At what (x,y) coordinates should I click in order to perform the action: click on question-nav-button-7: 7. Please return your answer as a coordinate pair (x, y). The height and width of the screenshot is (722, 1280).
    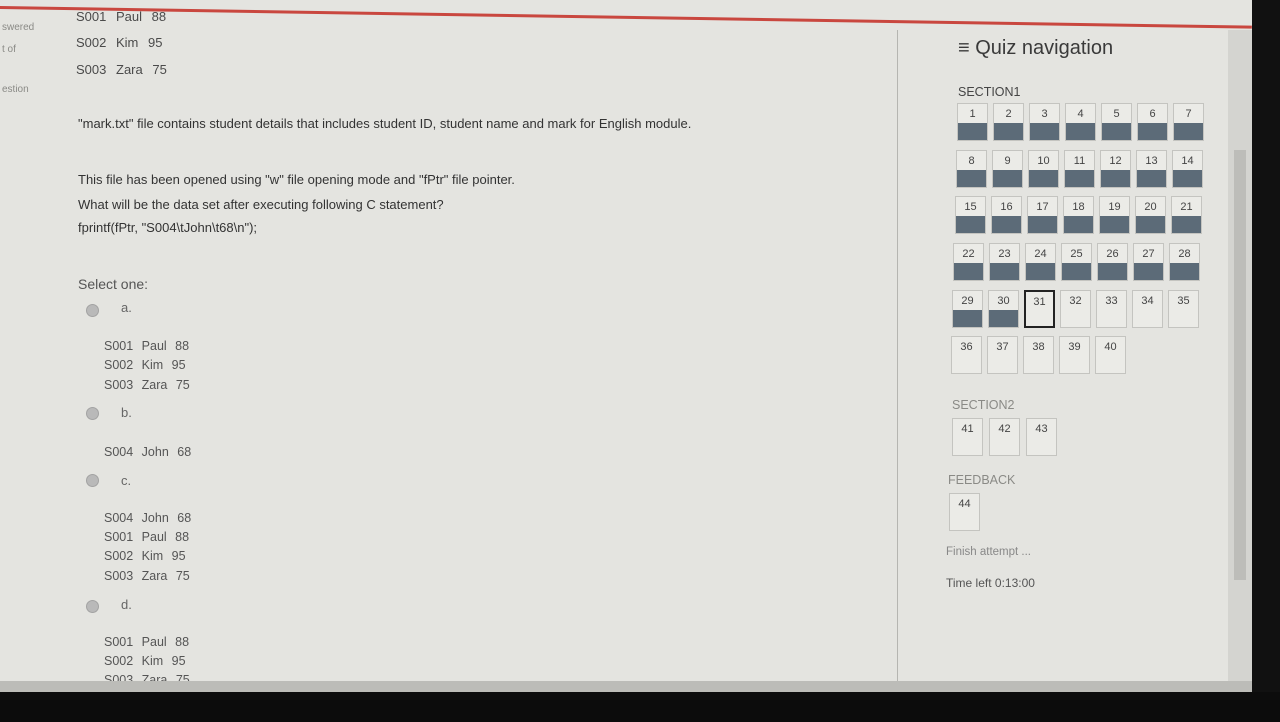
    Looking at the image, I should click on (1188, 122).